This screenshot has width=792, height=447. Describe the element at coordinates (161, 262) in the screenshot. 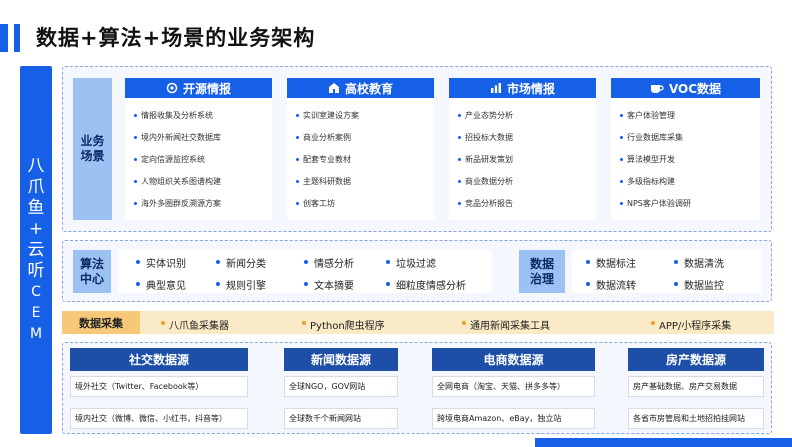

I see `algorithm-item: 实体识别` at that location.